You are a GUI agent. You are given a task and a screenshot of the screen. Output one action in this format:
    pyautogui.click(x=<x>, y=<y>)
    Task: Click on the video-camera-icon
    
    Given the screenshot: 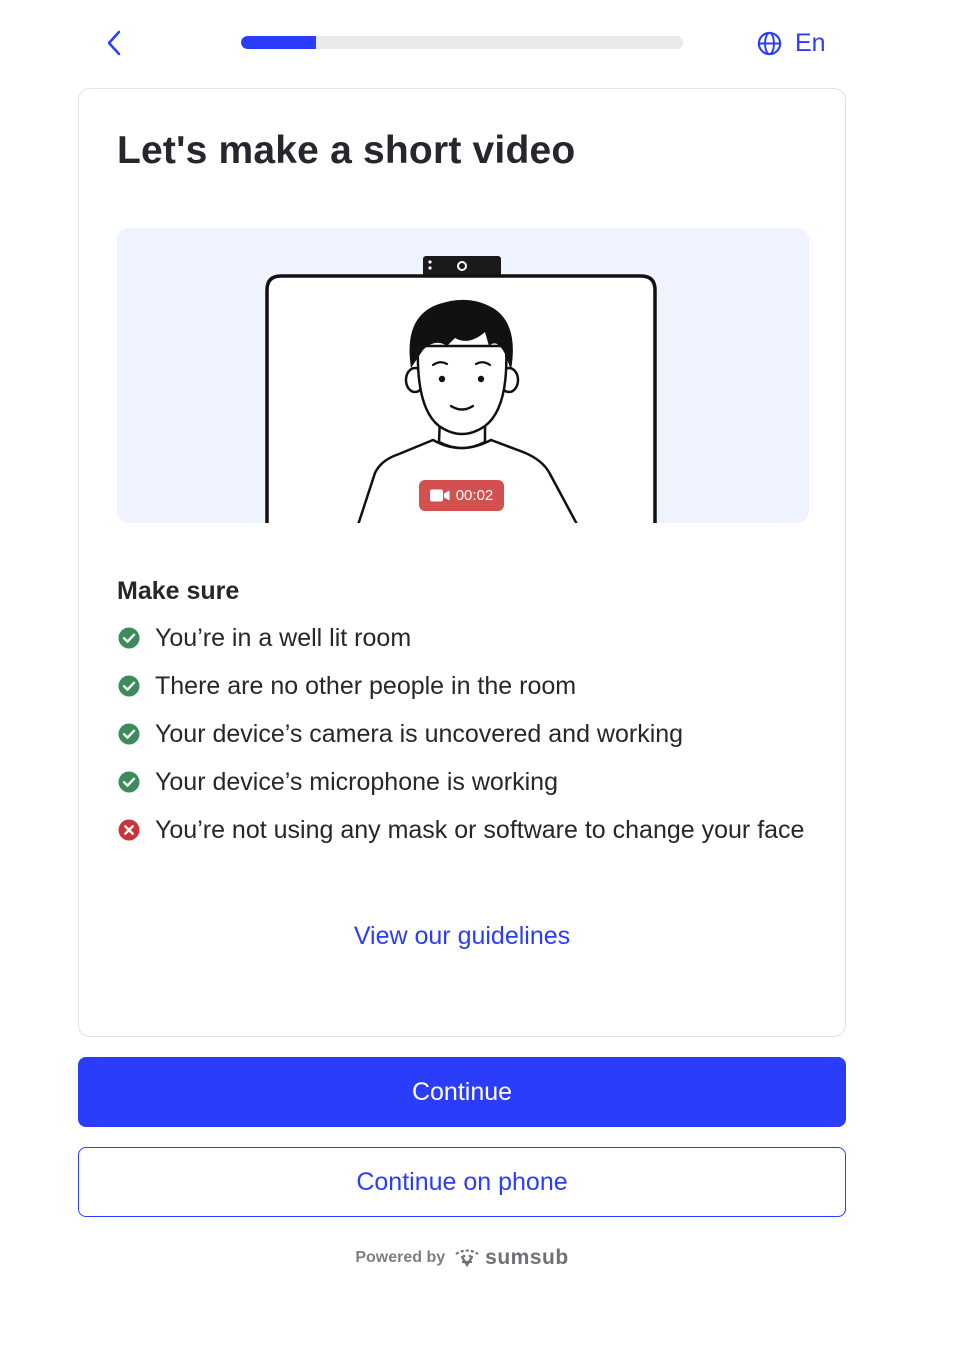 What is the action you would take?
    pyautogui.click(x=439, y=495)
    